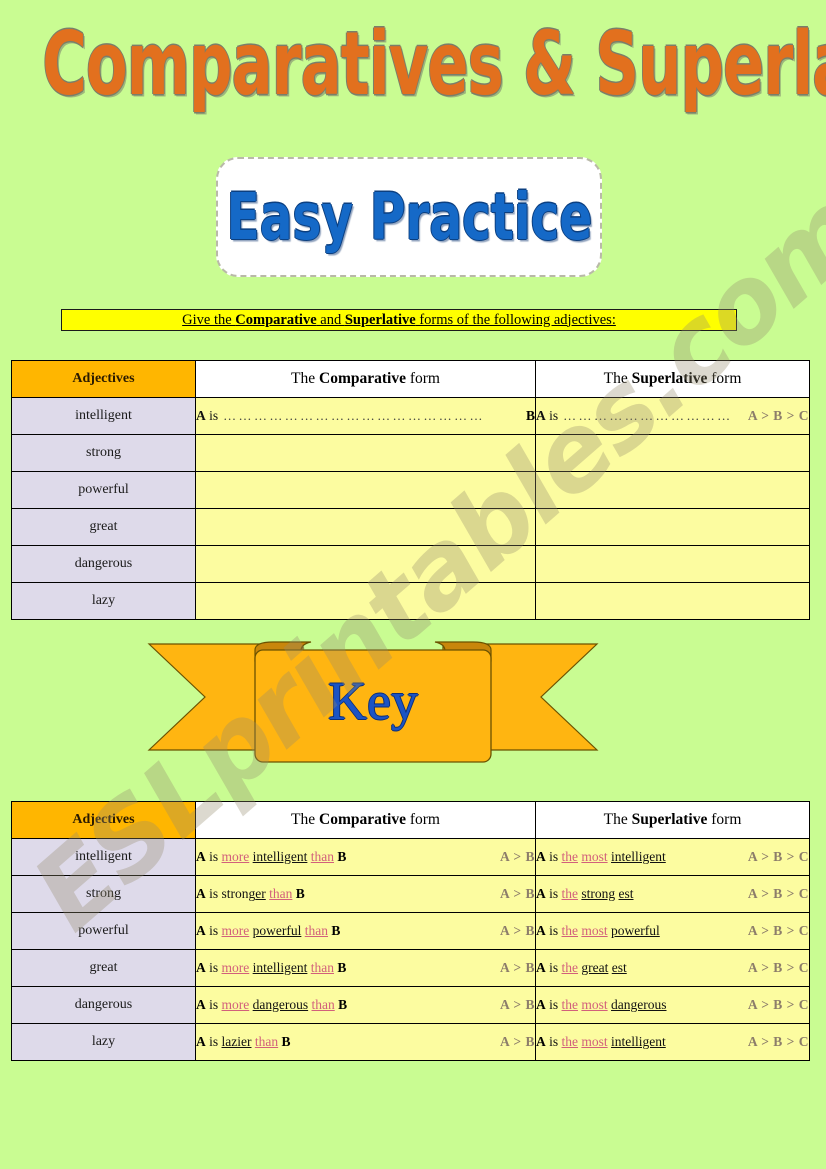 This screenshot has height=1169, width=826. Describe the element at coordinates (434, 64) in the screenshot. I see `page-title-text: Comparatives & Superlatives` at that location.